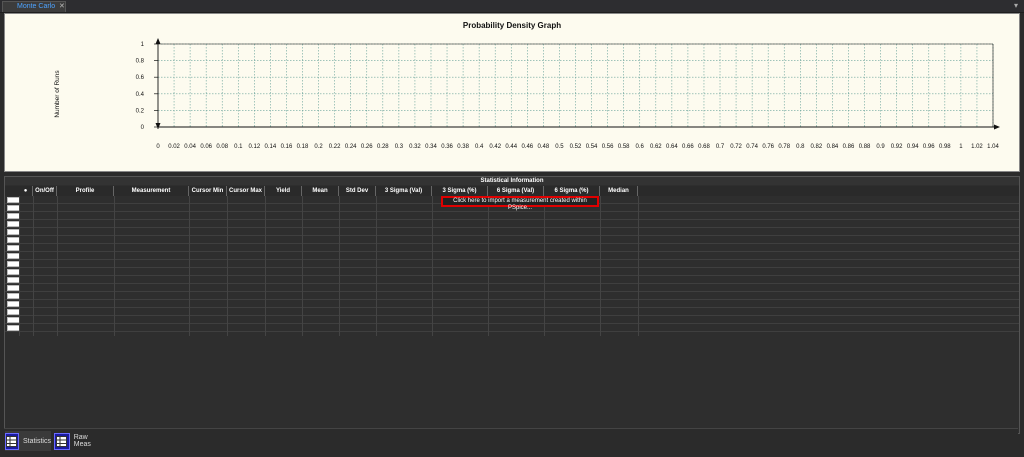 The height and width of the screenshot is (457, 1024). Describe the element at coordinates (512, 6) in the screenshot. I see `document-tab-bar: Monte Carlo ✕ ▾` at that location.